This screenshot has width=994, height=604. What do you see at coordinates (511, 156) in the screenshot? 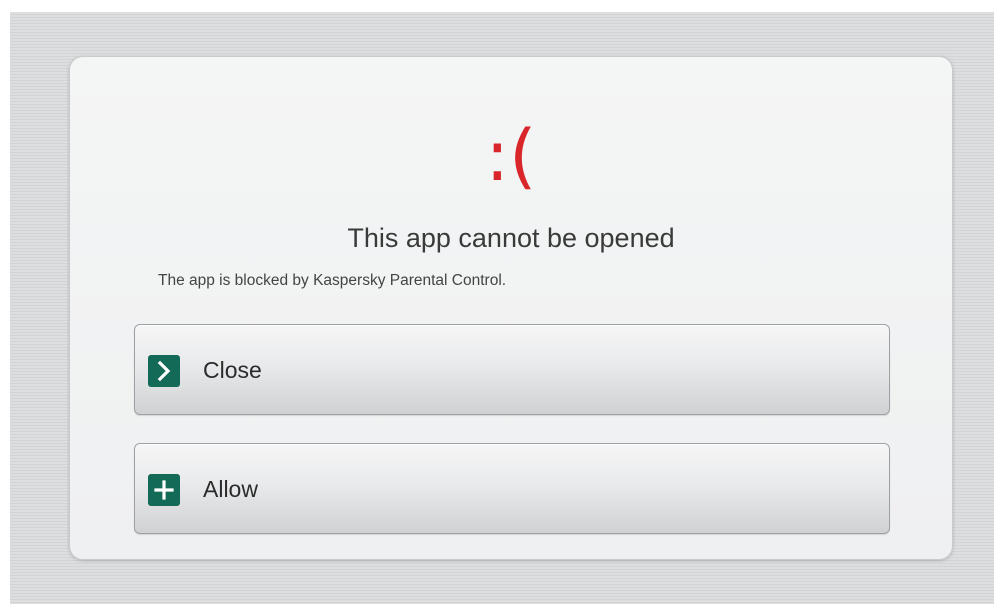
I see `sad-face-icon: :(` at bounding box center [511, 156].